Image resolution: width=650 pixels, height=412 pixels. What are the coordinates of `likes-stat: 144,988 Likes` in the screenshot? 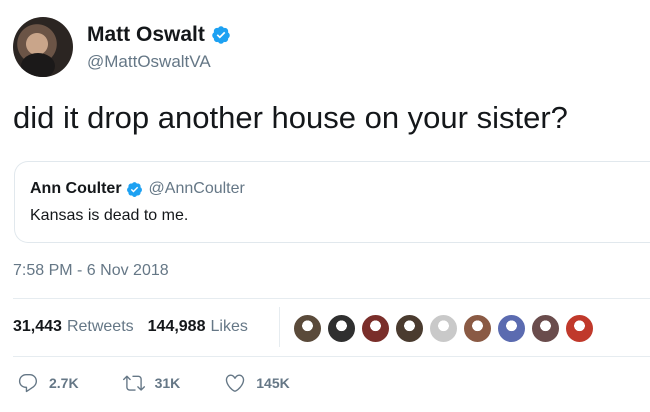 It's located at (198, 327).